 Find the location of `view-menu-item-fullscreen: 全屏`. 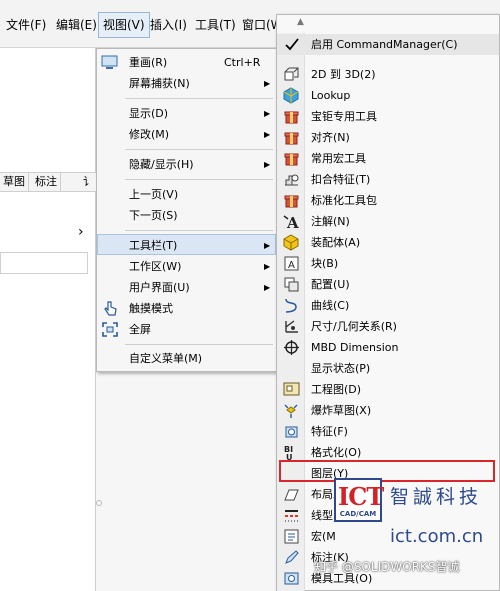

view-menu-item-fullscreen: 全屏 is located at coordinates (186, 329).